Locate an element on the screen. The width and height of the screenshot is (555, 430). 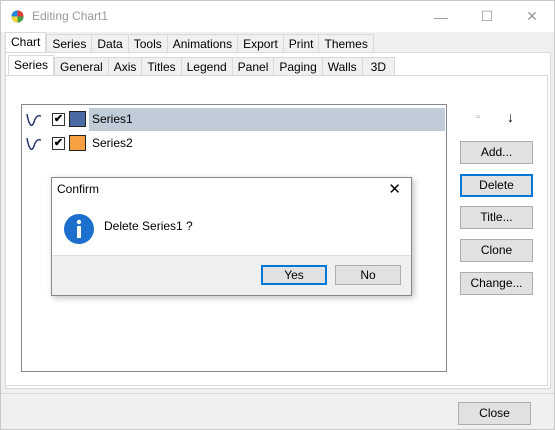
series-row: ✔ Series2 is located at coordinates (234, 143).